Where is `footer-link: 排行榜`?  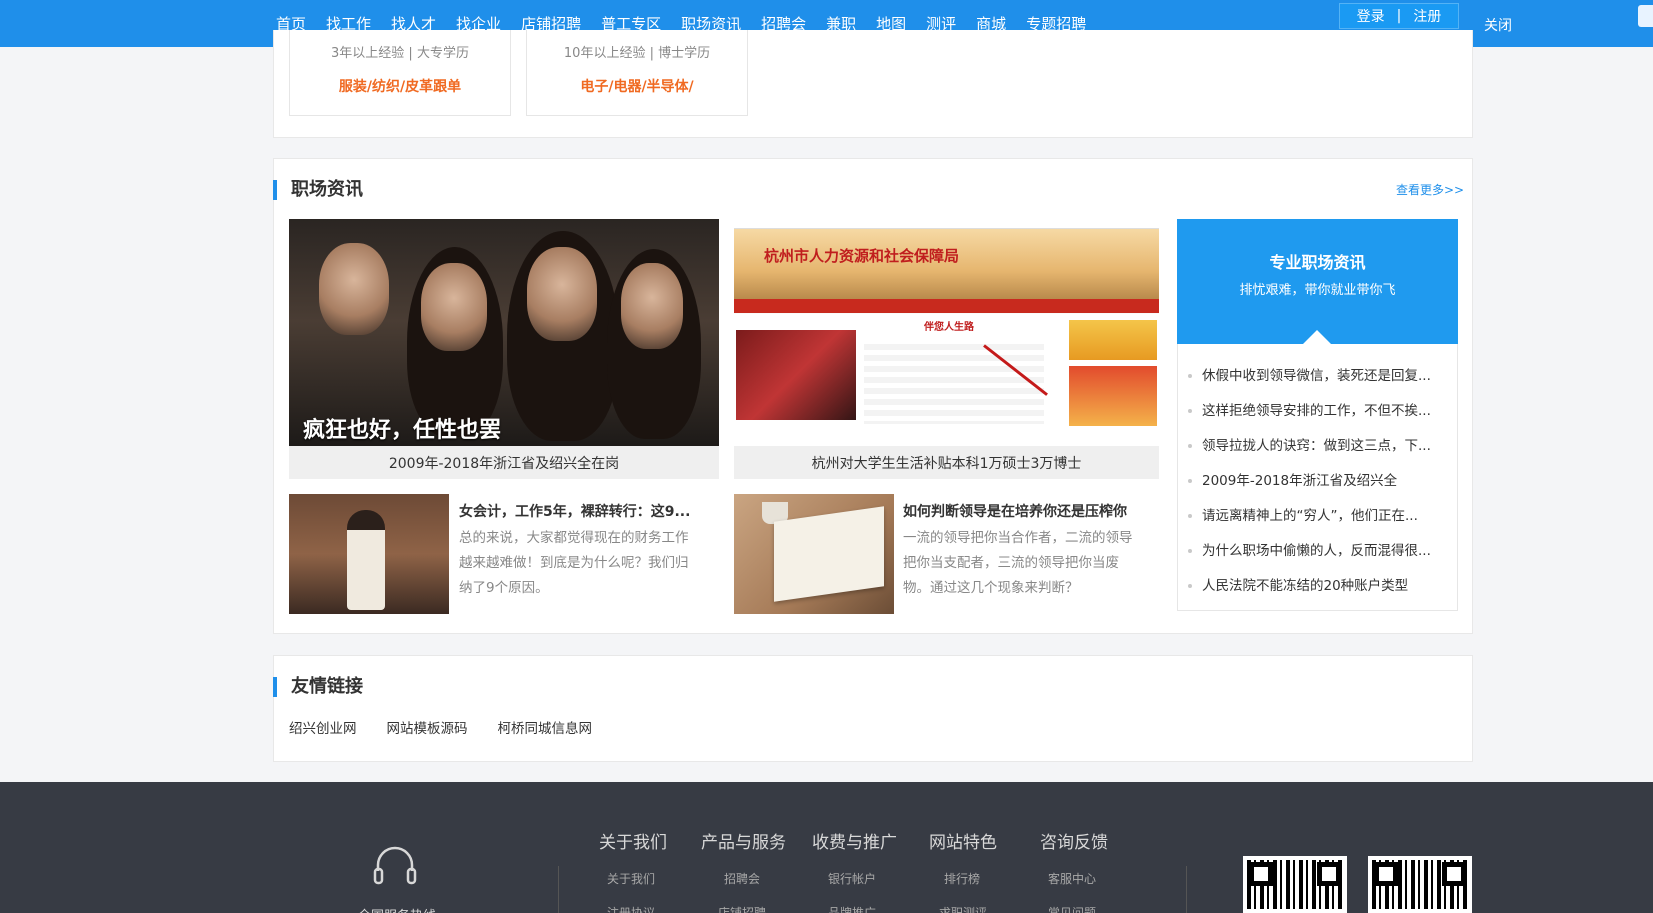 footer-link: 排行榜 is located at coordinates (962, 878).